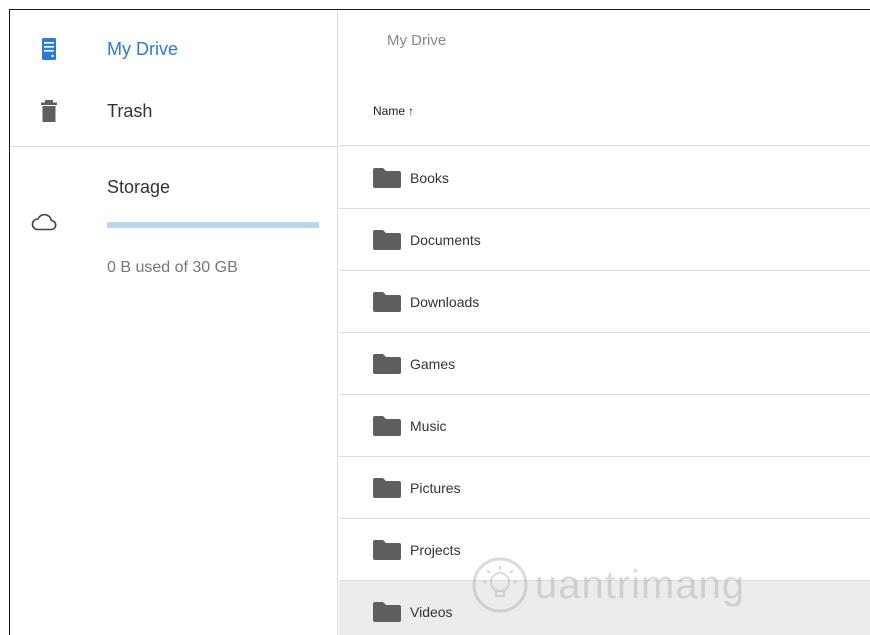  What do you see at coordinates (416, 40) in the screenshot?
I see `breadcrumb: My Drive` at bounding box center [416, 40].